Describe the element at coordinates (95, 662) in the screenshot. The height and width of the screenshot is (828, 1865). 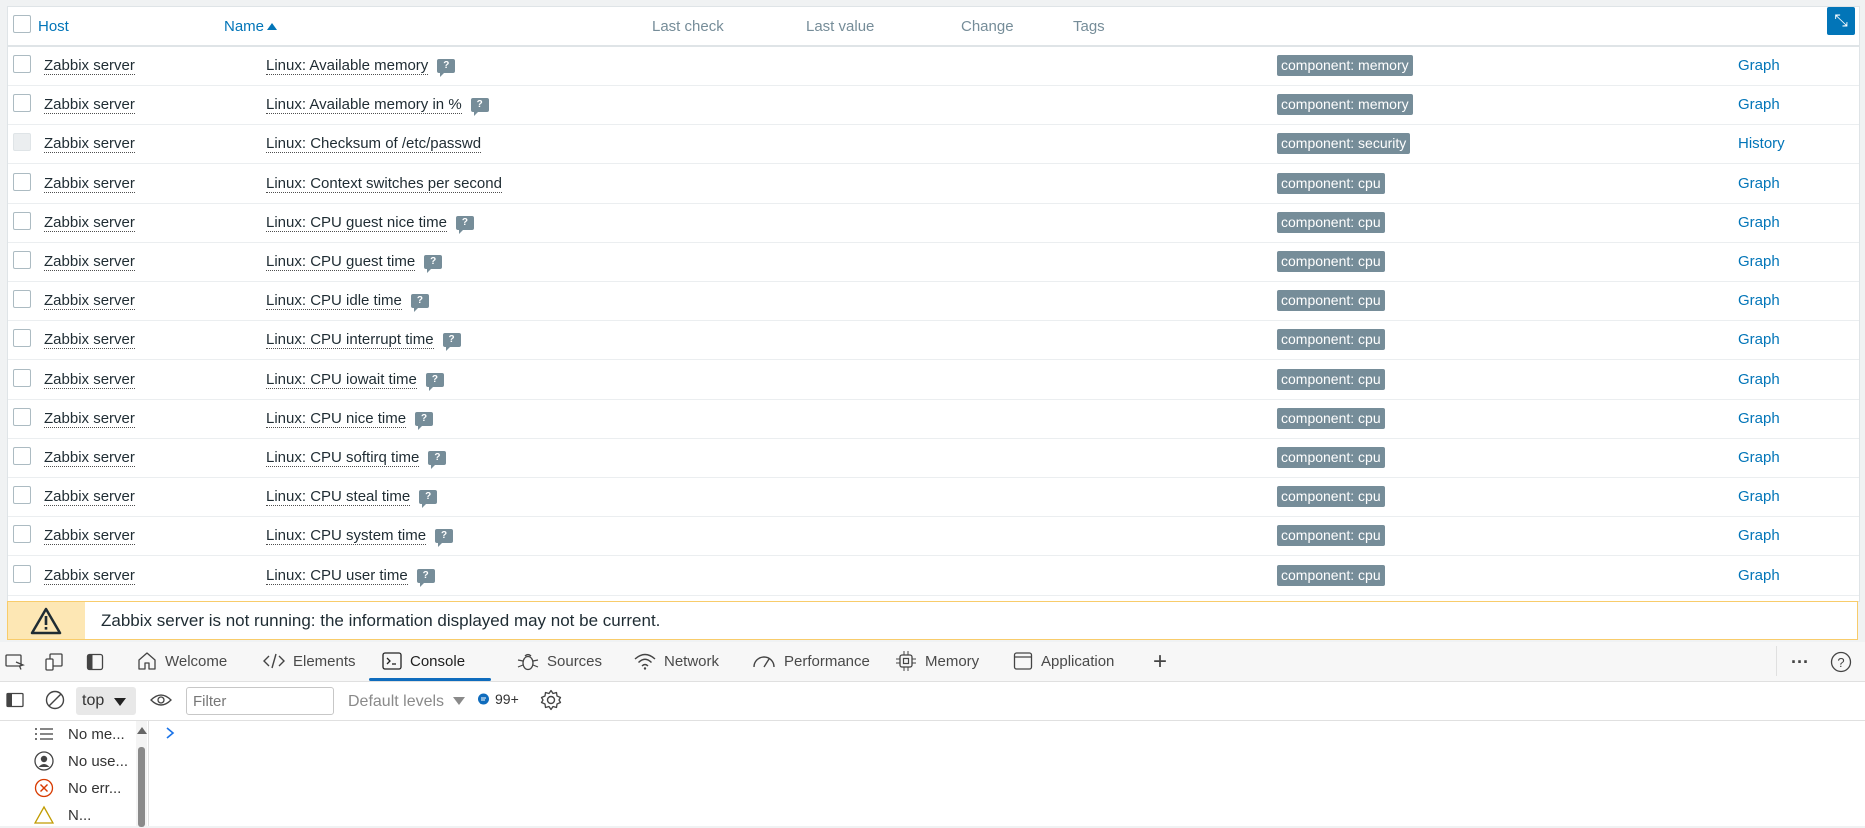
I see `dock-side-icon` at that location.